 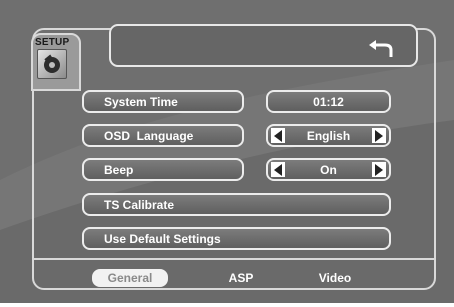 I want to click on menu-item-ts-calibrate: TS Calibrate, so click(x=236, y=204).